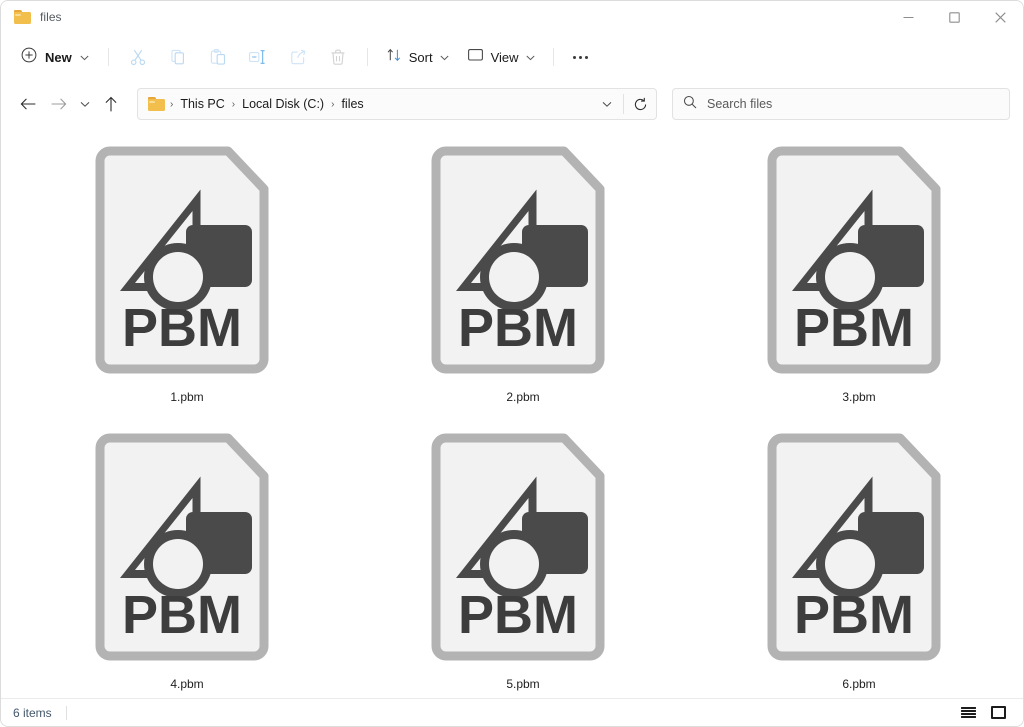  Describe the element at coordinates (258, 57) in the screenshot. I see `rename-button` at that location.